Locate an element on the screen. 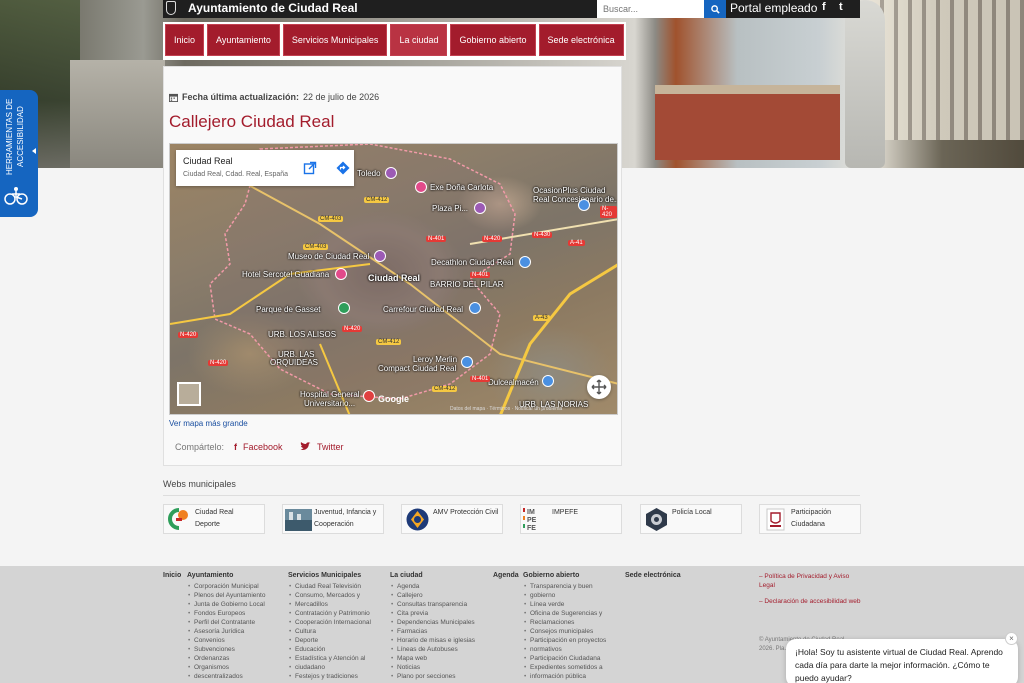 Image resolution: width=1024 pixels, height=683 pixels. map-place-name: Ciudad Real is located at coordinates (208, 161).